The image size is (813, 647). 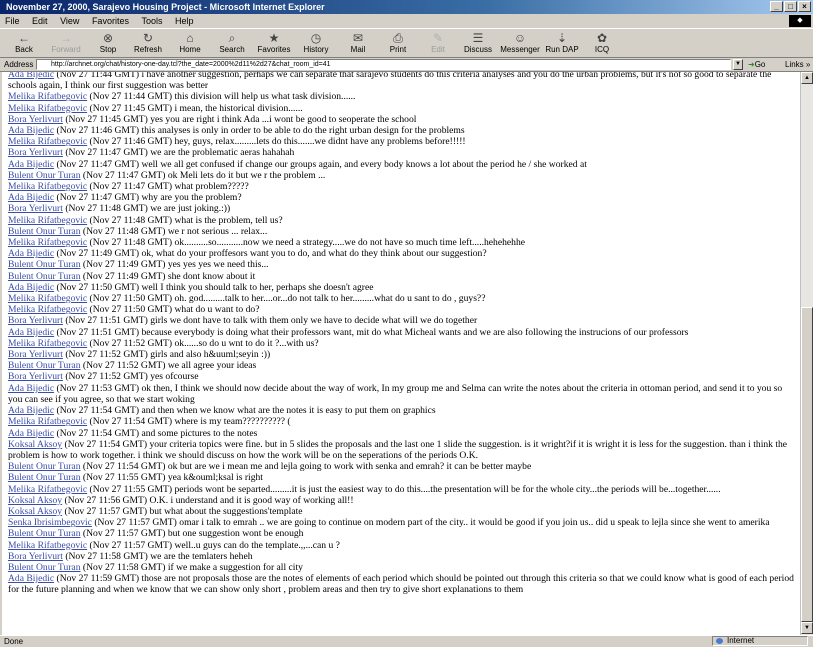 What do you see at coordinates (110, 21) in the screenshot?
I see `menu-favorites: Favorites` at bounding box center [110, 21].